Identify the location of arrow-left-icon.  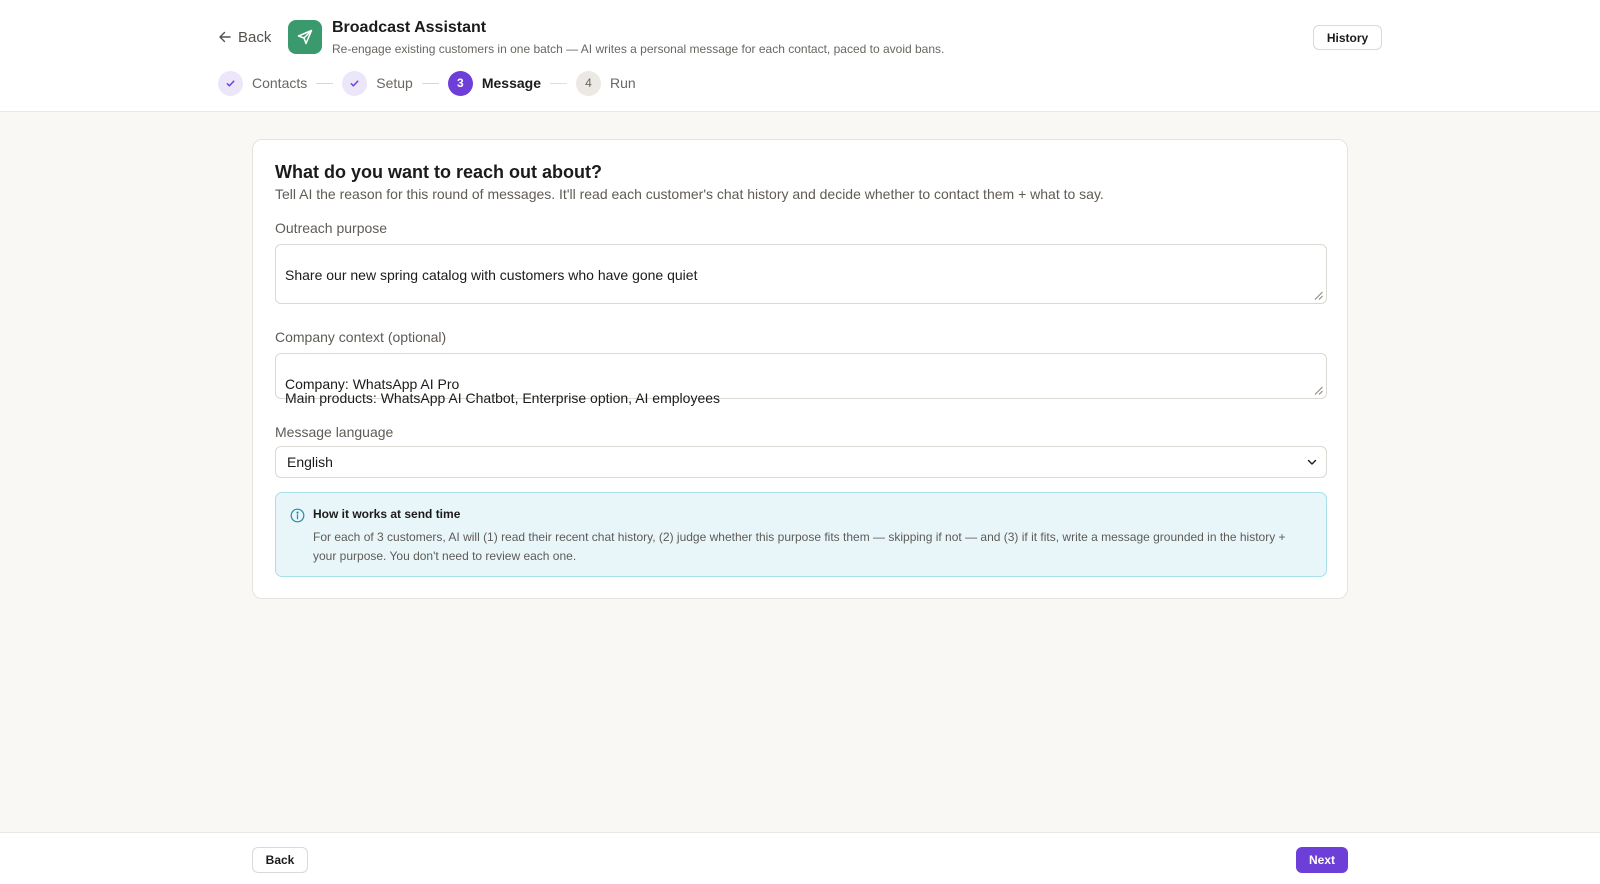
(225, 37).